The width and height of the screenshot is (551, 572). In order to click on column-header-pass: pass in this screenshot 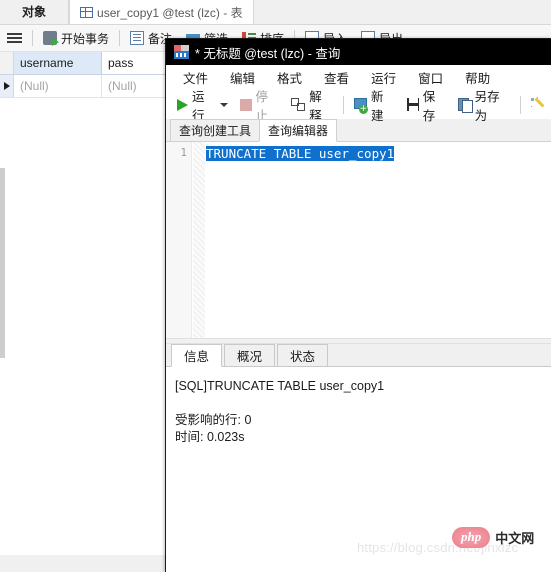, I will do `click(134, 63)`.